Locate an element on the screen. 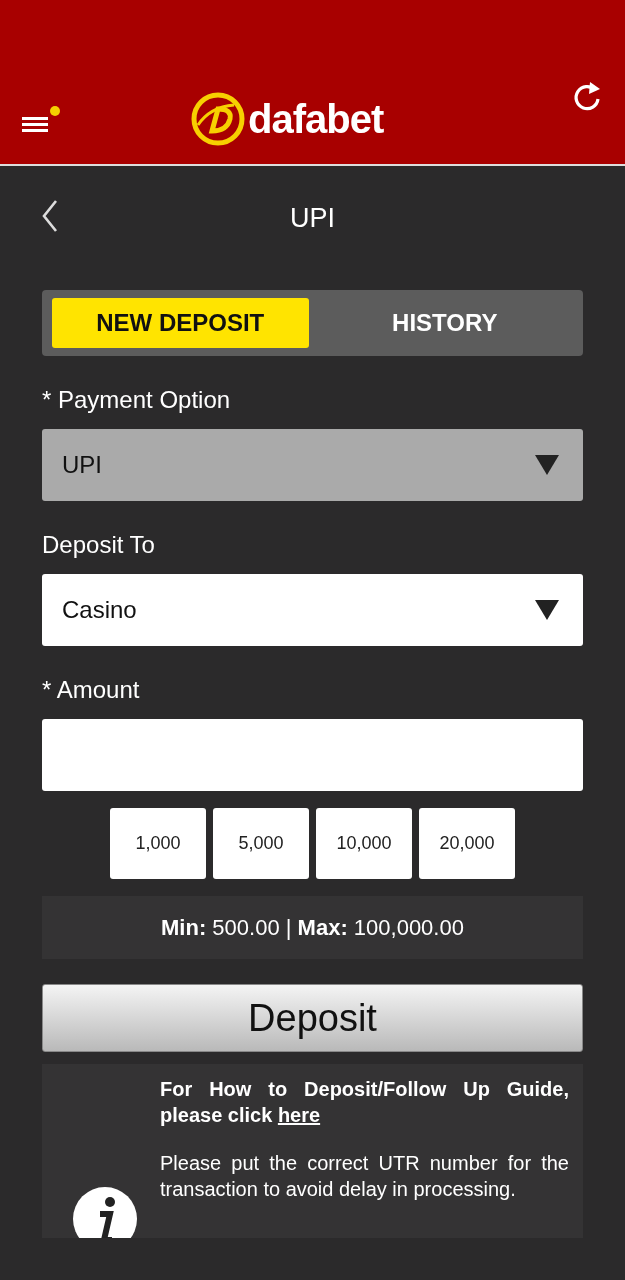  amount-chip: 10,000 is located at coordinates (364, 843).